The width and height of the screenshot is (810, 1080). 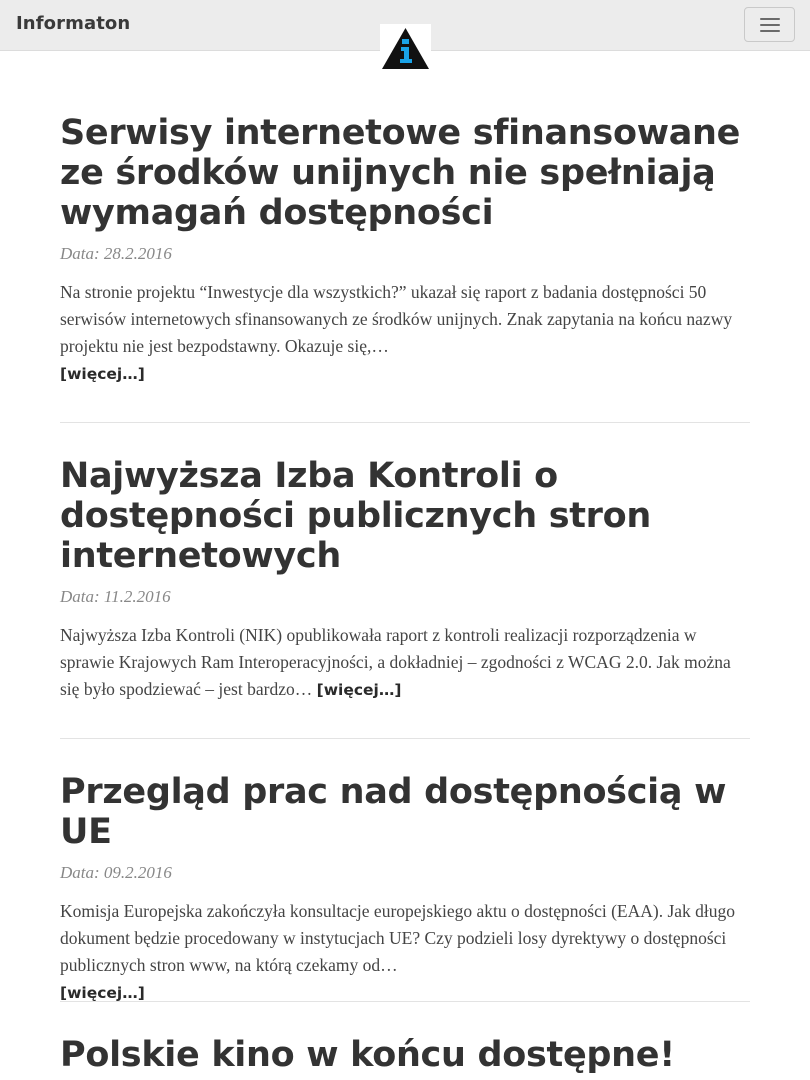 What do you see at coordinates (116, 253) in the screenshot?
I see `article-date: Data: 28.2.2016` at bounding box center [116, 253].